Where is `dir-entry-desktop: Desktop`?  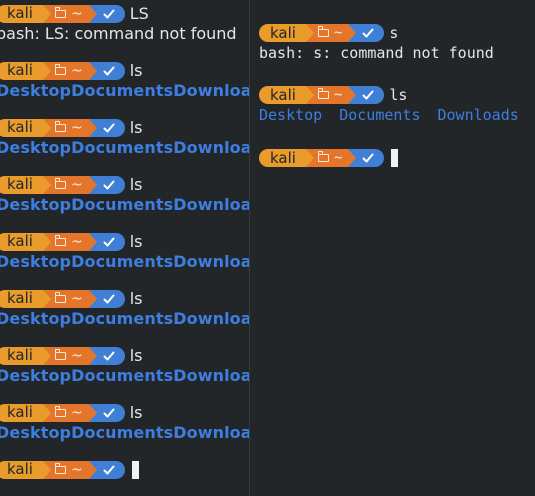
dir-entry-desktop: Desktop is located at coordinates (291, 115).